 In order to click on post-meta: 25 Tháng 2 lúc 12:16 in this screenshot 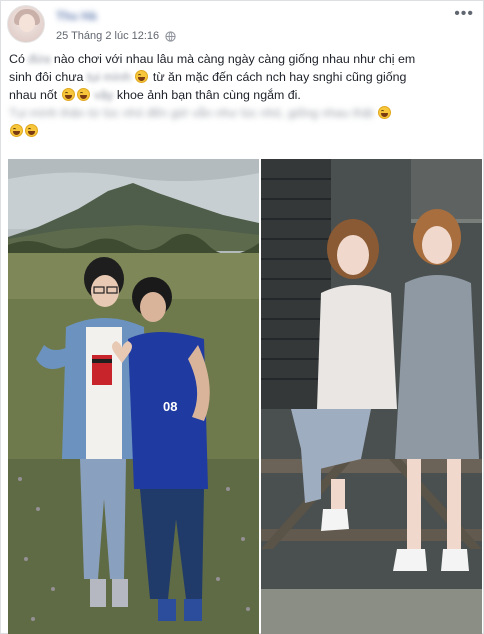, I will do `click(116, 36)`.